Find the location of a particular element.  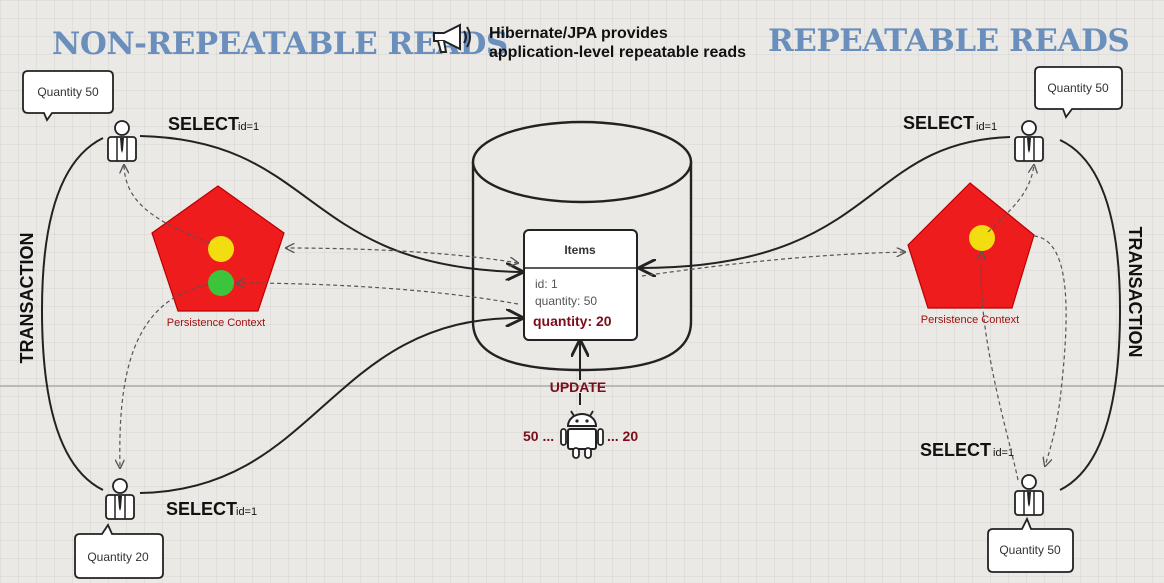

right-dashed-to-bottom-user is located at coordinates (1050, 350).